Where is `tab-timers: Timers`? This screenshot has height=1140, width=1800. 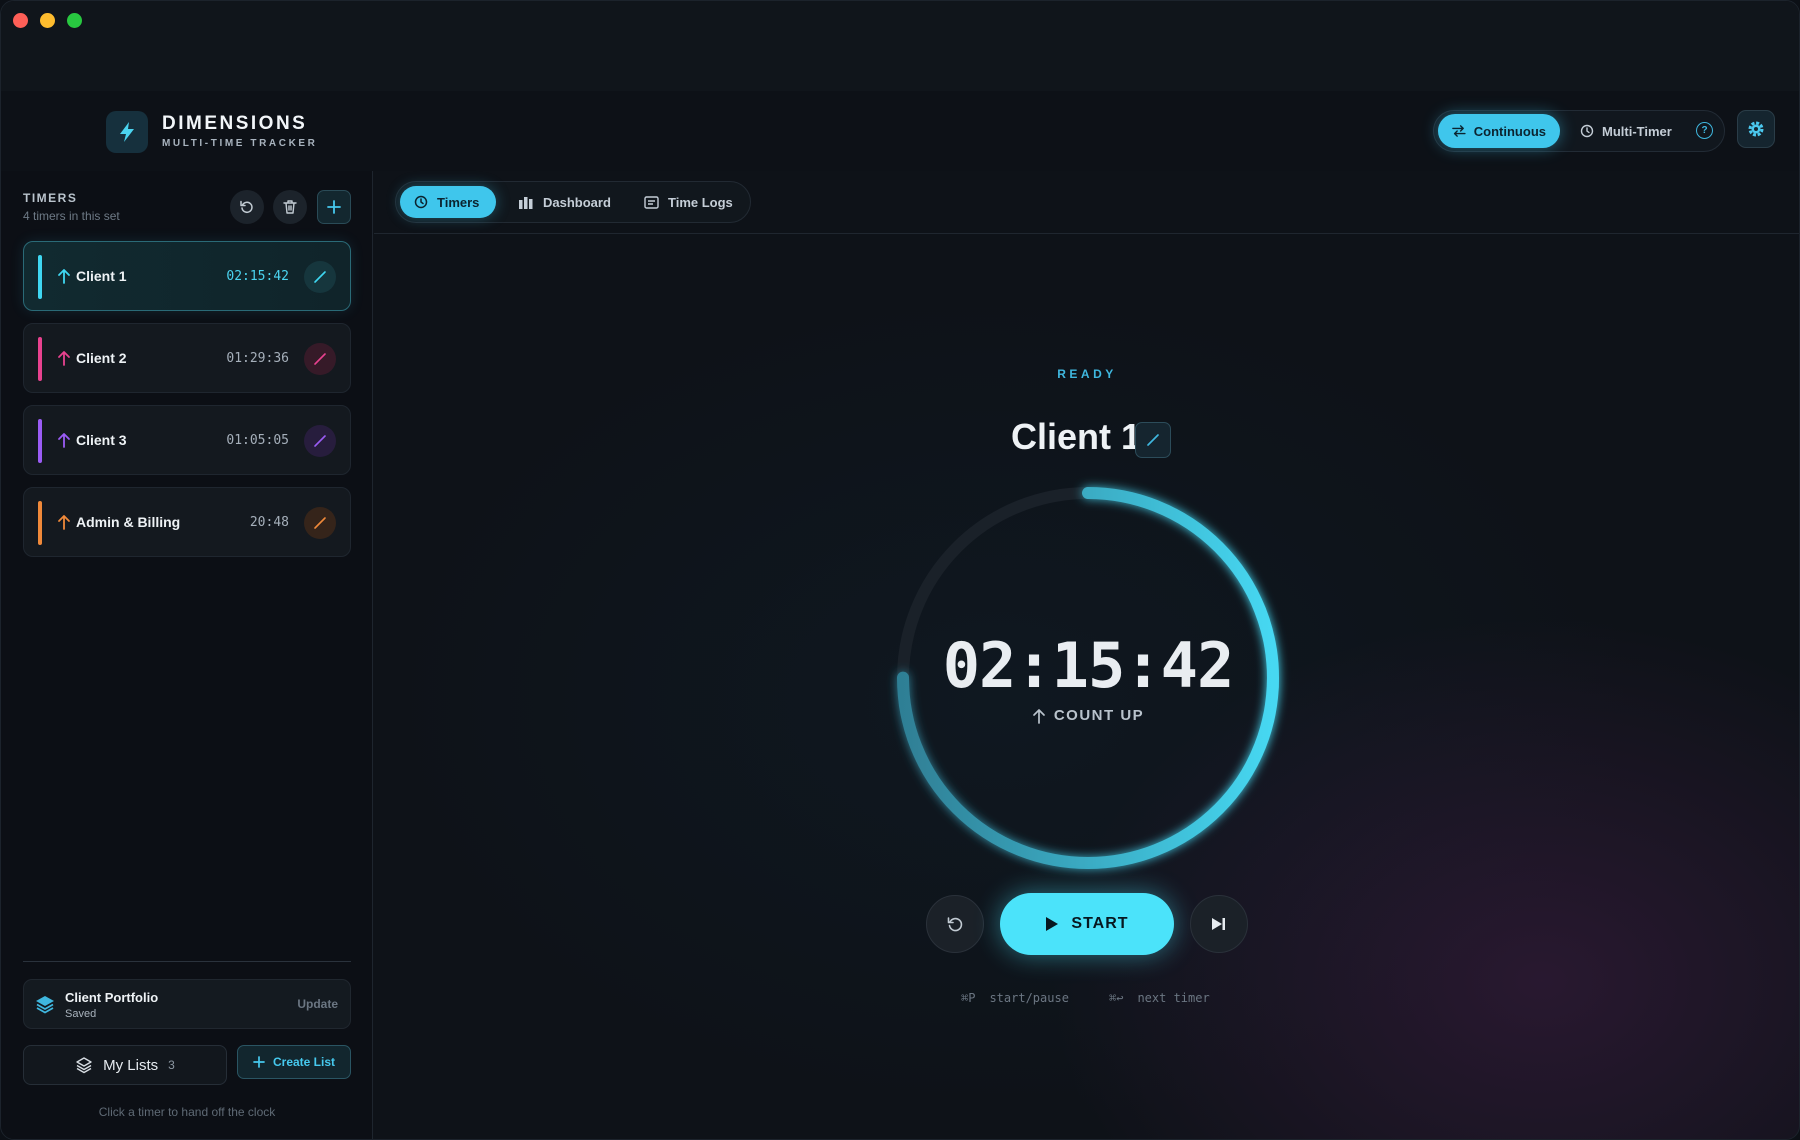 tab-timers: Timers is located at coordinates (448, 202).